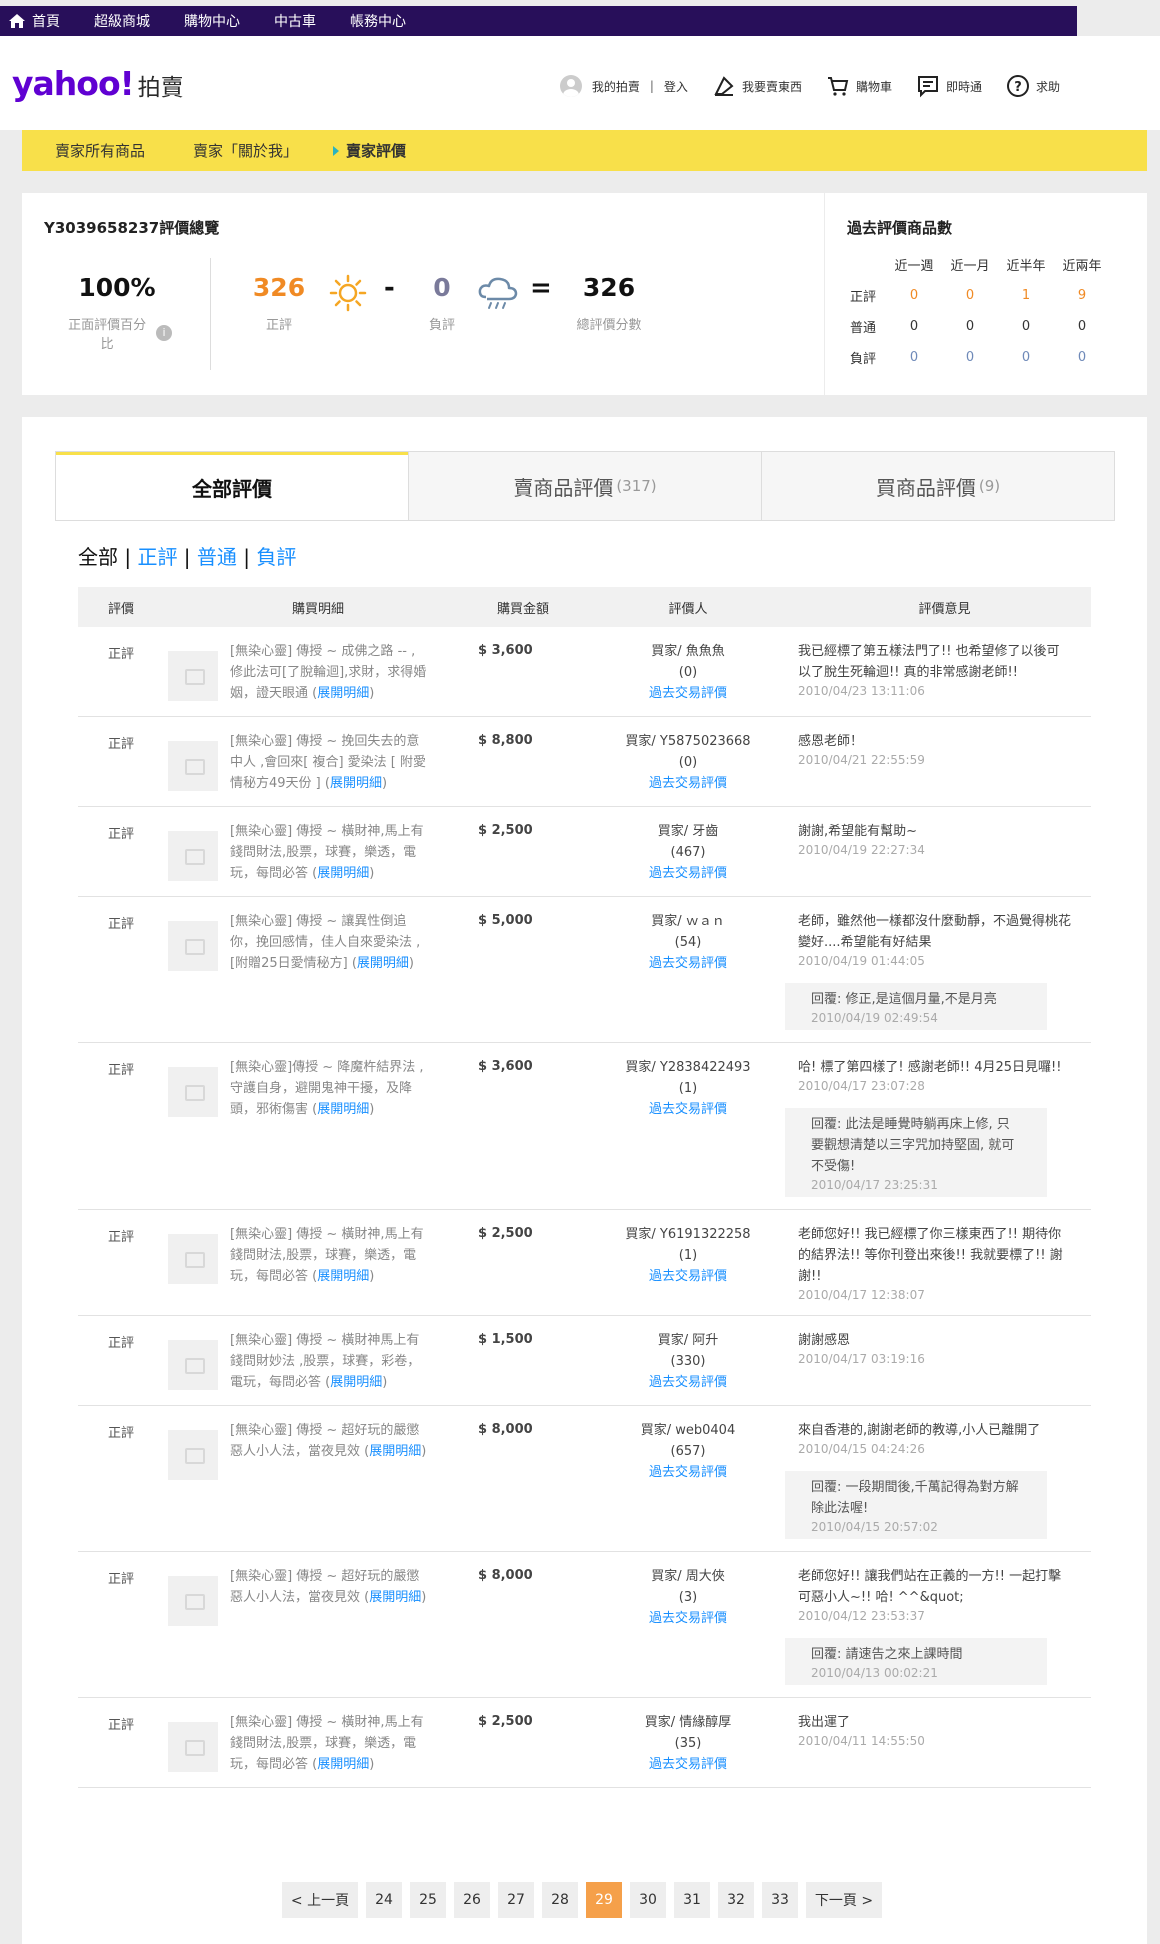  I want to click on rater-name: 買家/ Y5875023668, so click(688, 741).